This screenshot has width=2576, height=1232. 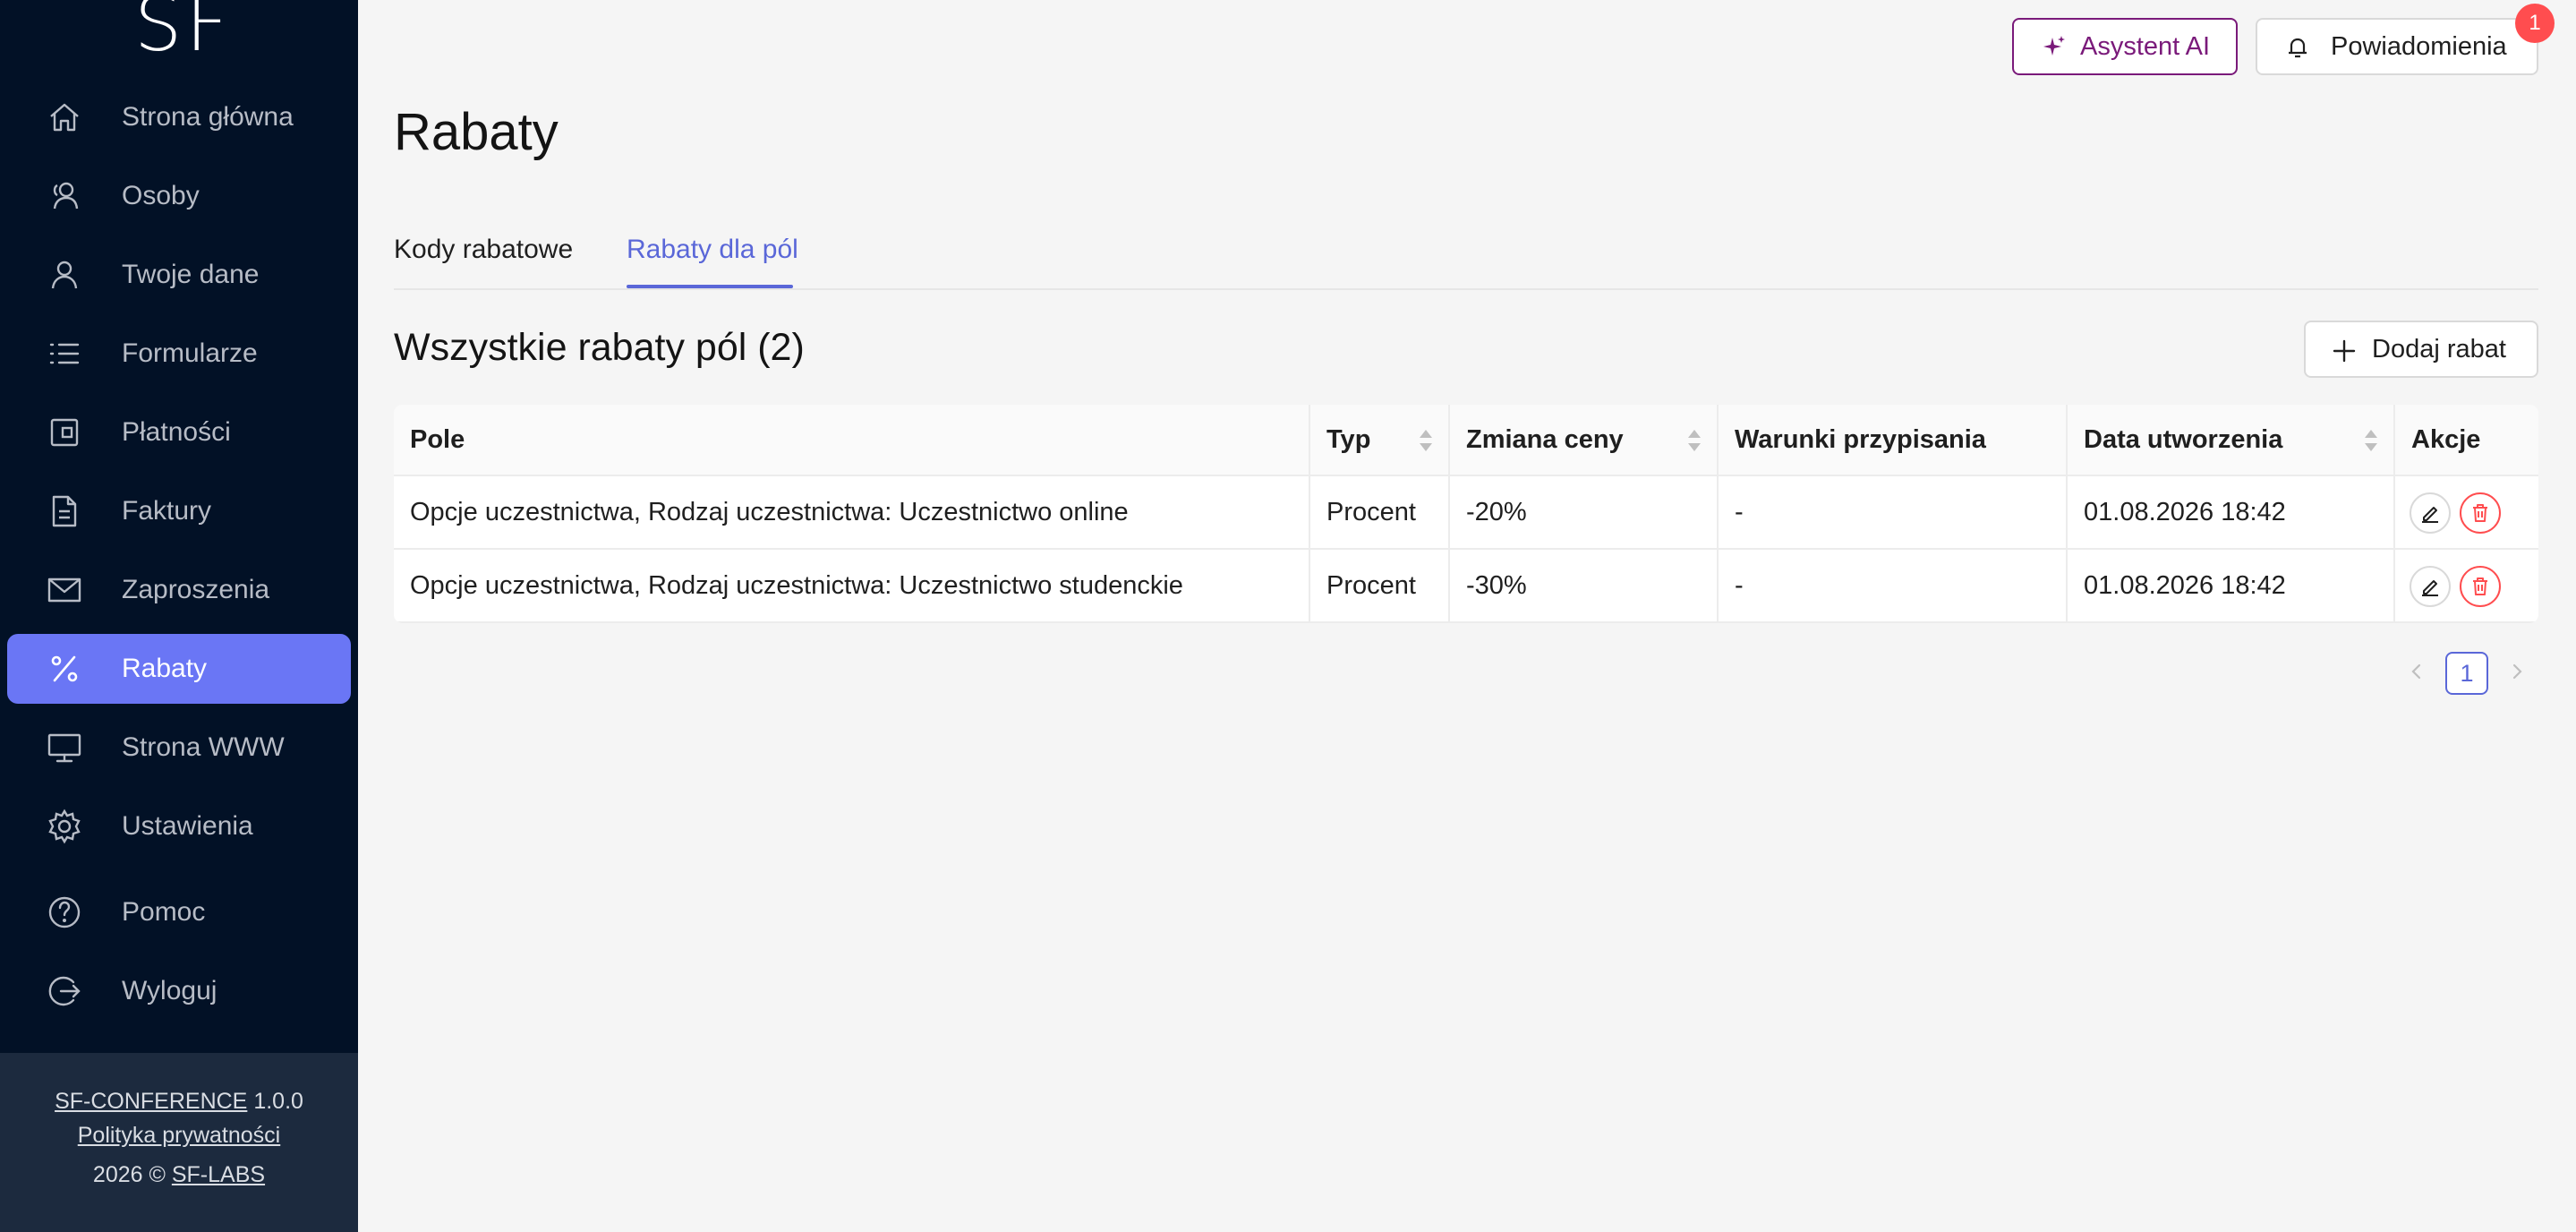 What do you see at coordinates (64, 748) in the screenshot?
I see `monitor-icon` at bounding box center [64, 748].